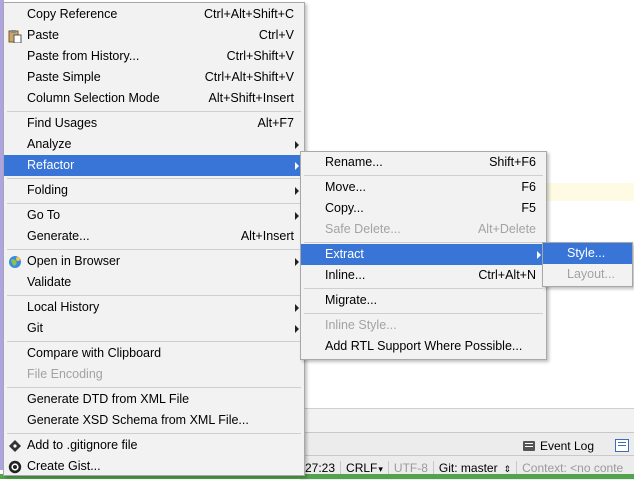 The image size is (634, 481). What do you see at coordinates (154, 77) in the screenshot?
I see `menu-item-paste-simple: Paste Simple Ctrl+Alt+Shift+V` at bounding box center [154, 77].